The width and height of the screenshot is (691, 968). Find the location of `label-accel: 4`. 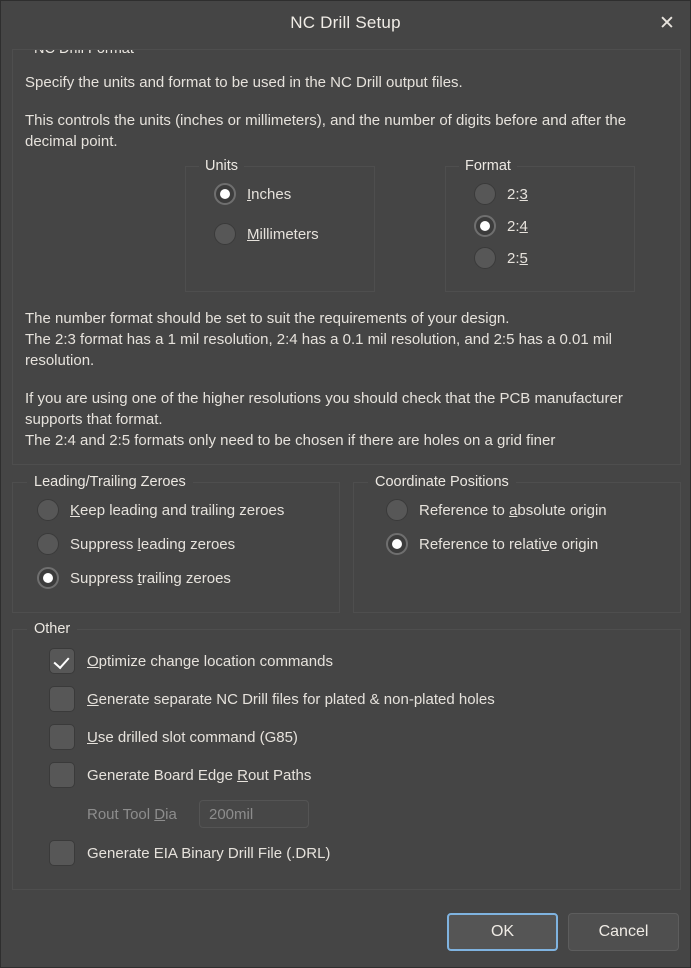

label-accel: 4 is located at coordinates (523, 226).